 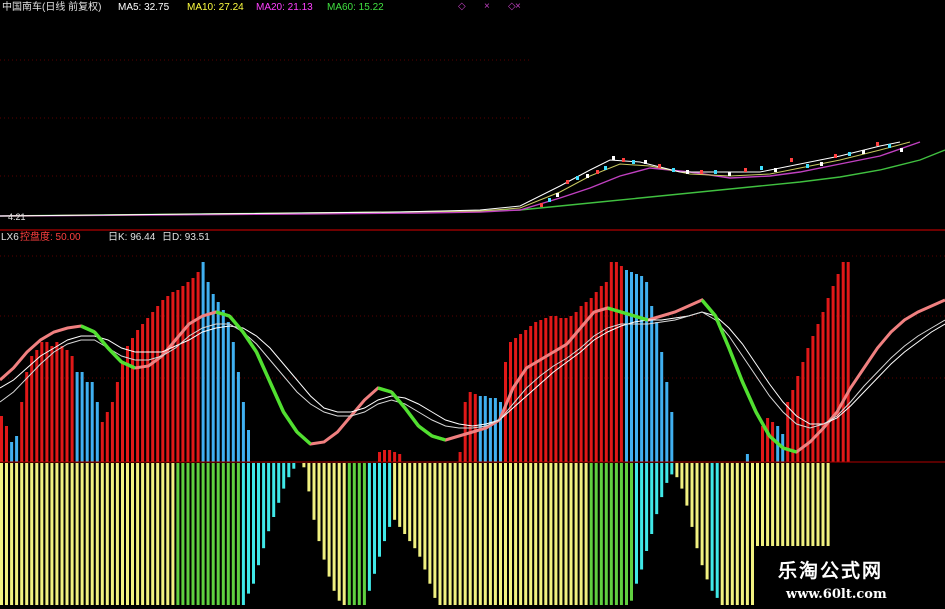 I want to click on ma5-label: MA5: 32.75, so click(x=144, y=7).